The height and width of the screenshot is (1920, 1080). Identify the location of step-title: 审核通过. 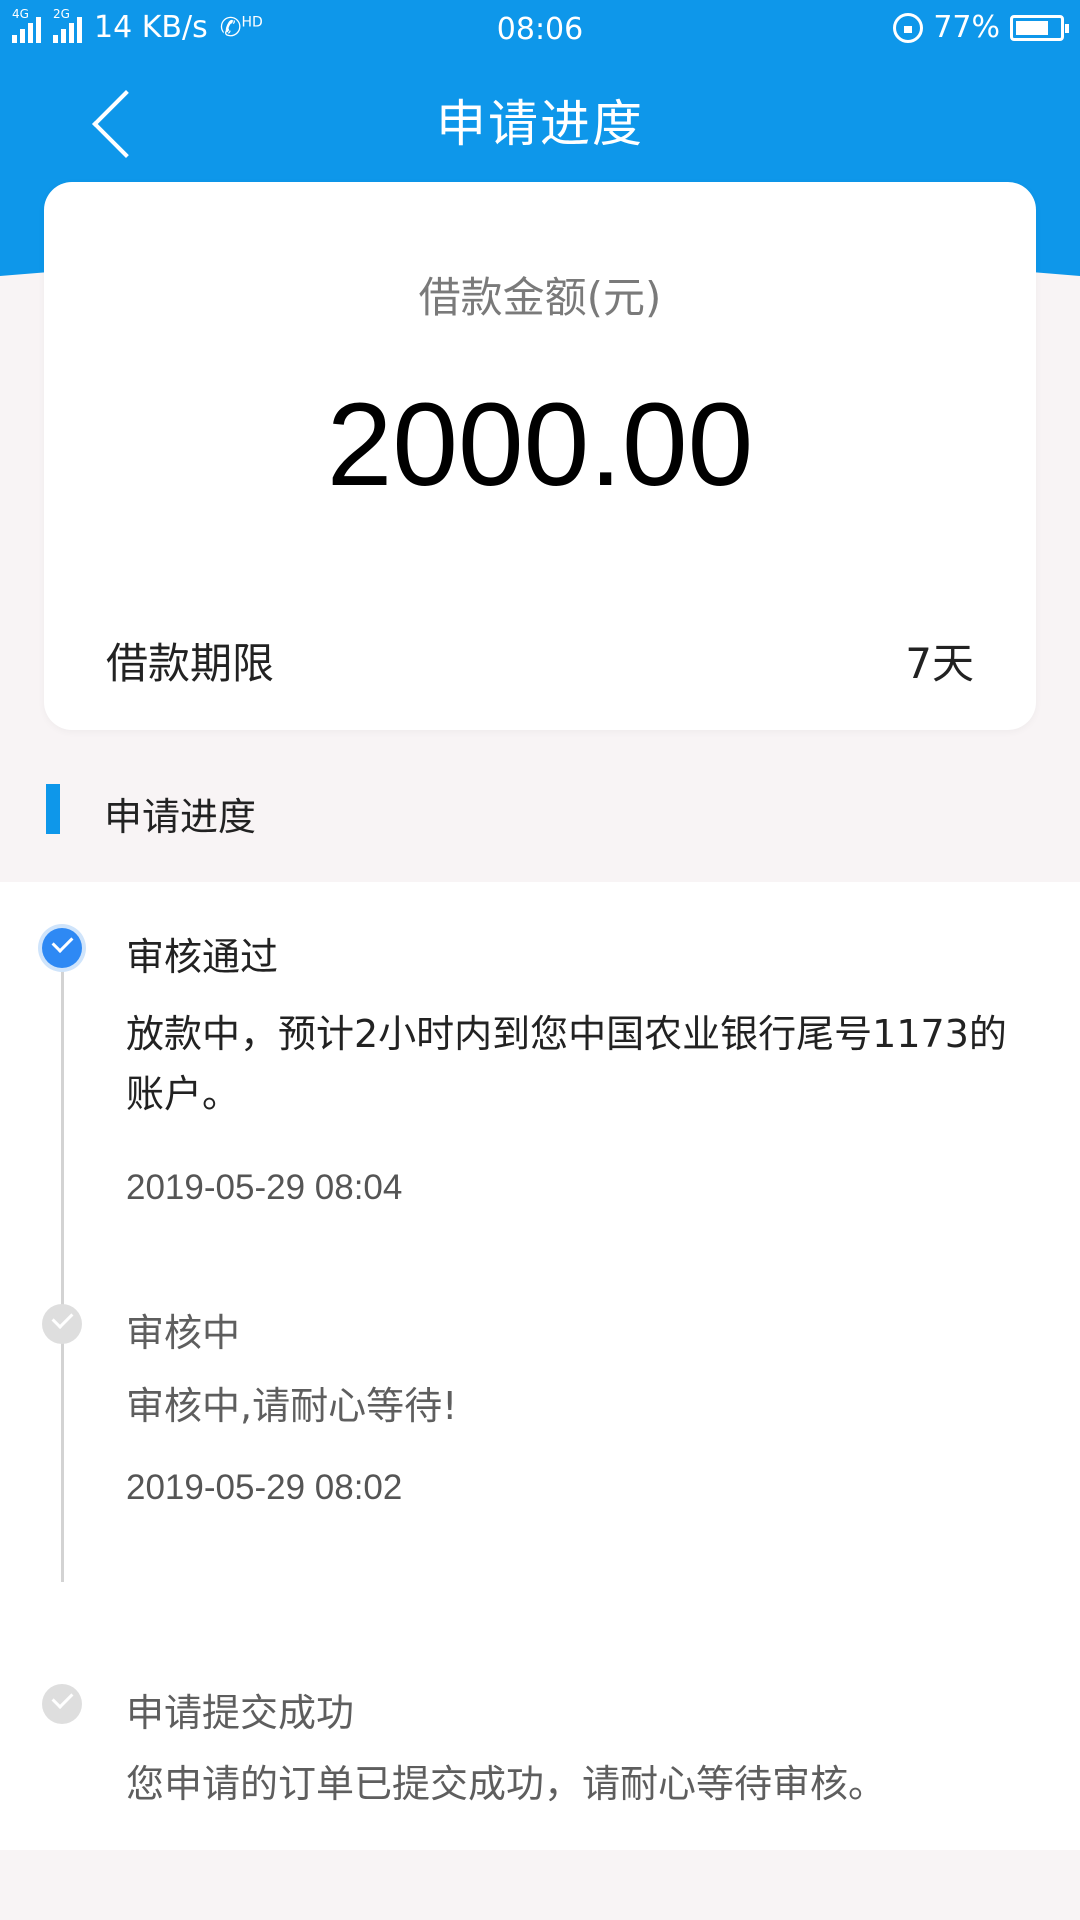
(202, 957).